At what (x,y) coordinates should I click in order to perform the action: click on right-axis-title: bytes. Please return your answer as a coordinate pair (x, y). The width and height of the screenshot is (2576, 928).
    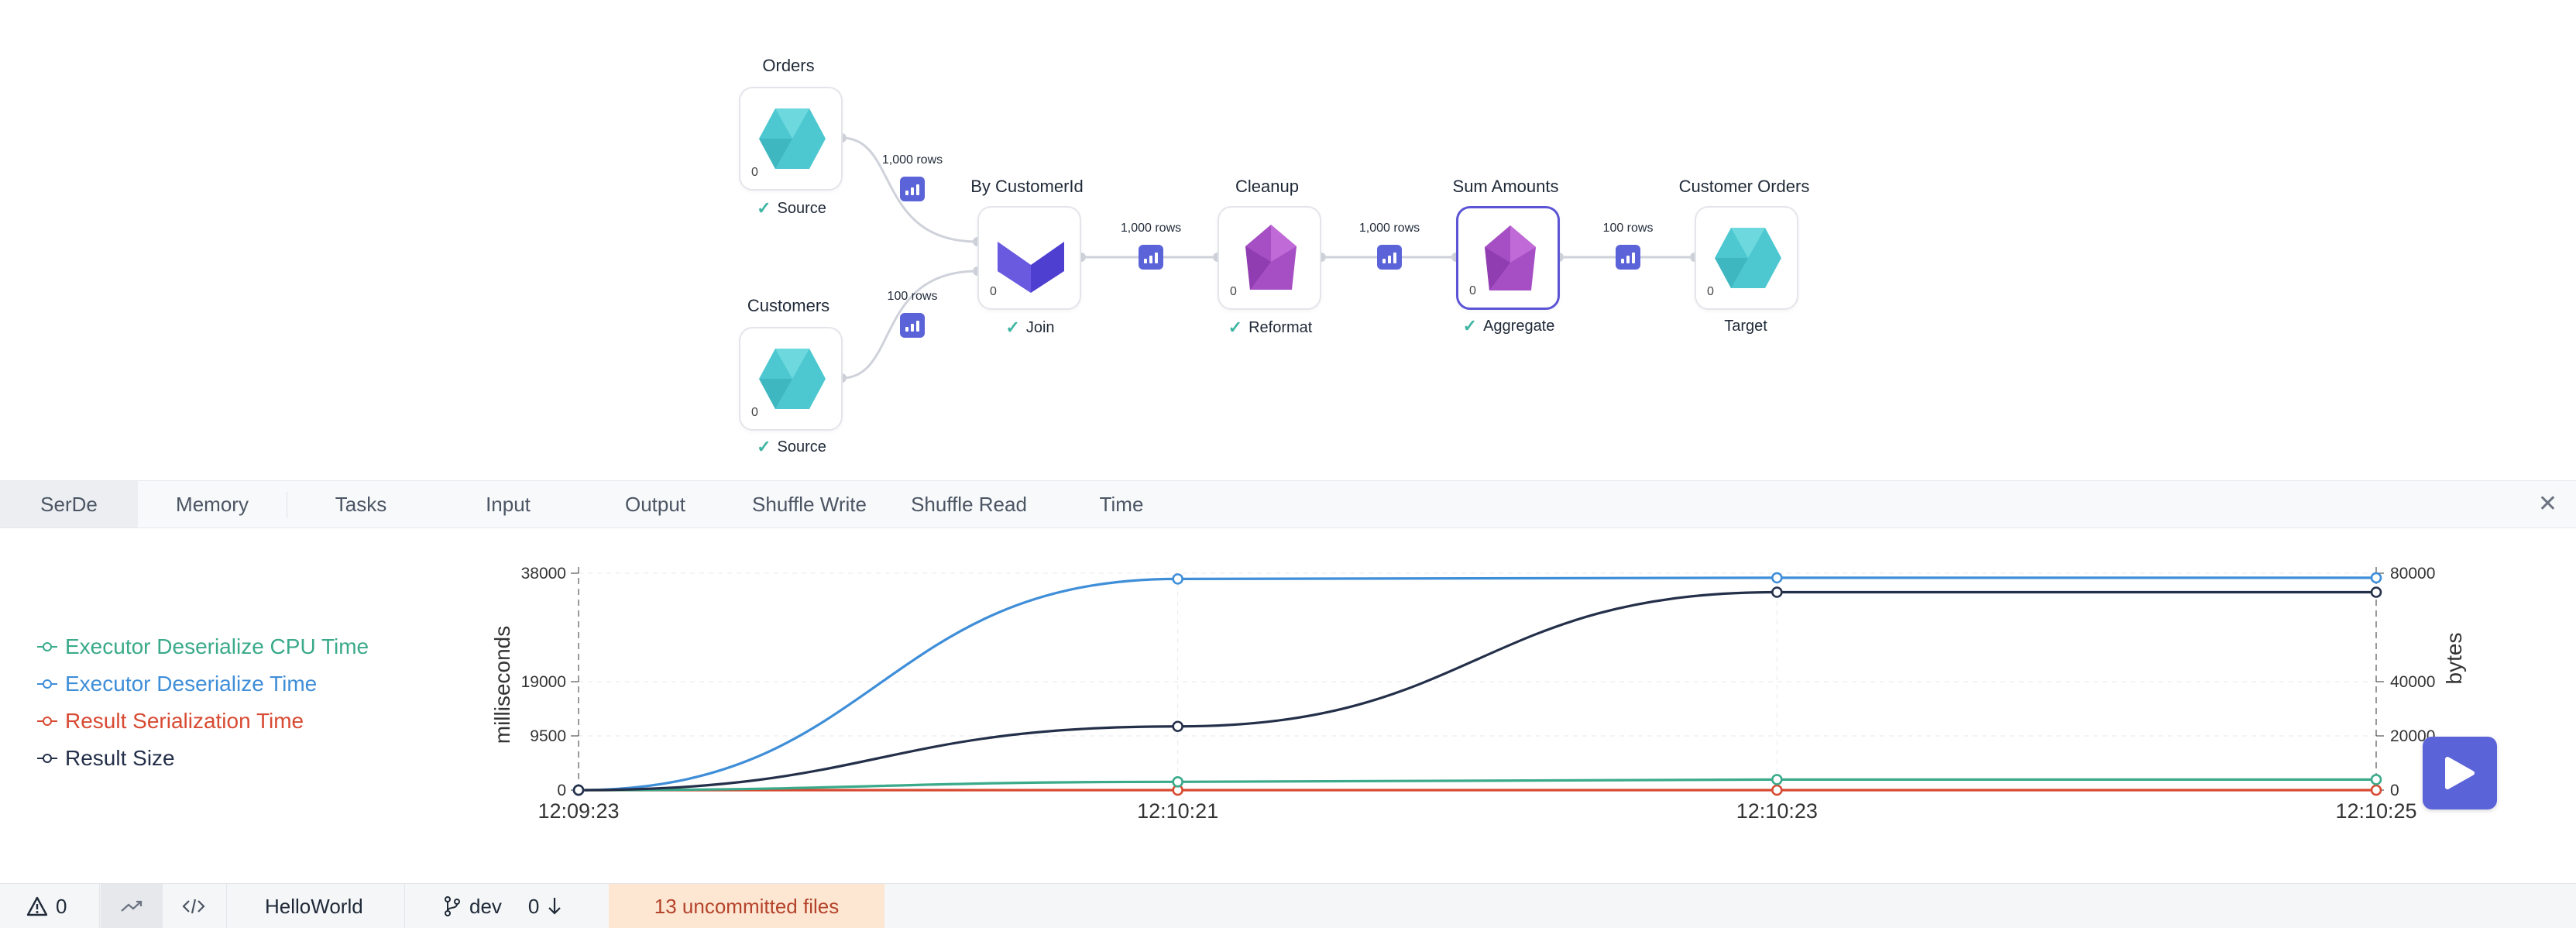
    Looking at the image, I should click on (2454, 659).